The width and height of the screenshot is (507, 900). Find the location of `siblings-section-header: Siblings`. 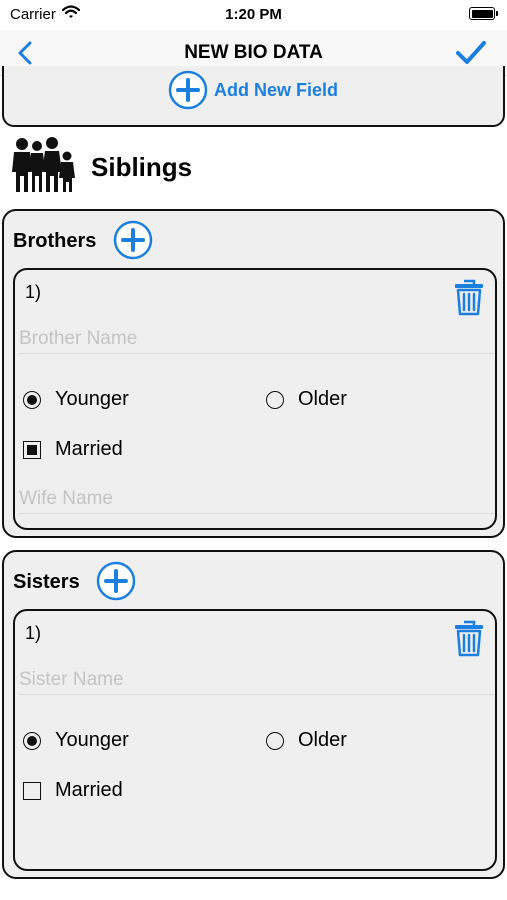

siblings-section-header: Siblings is located at coordinates (253, 164).